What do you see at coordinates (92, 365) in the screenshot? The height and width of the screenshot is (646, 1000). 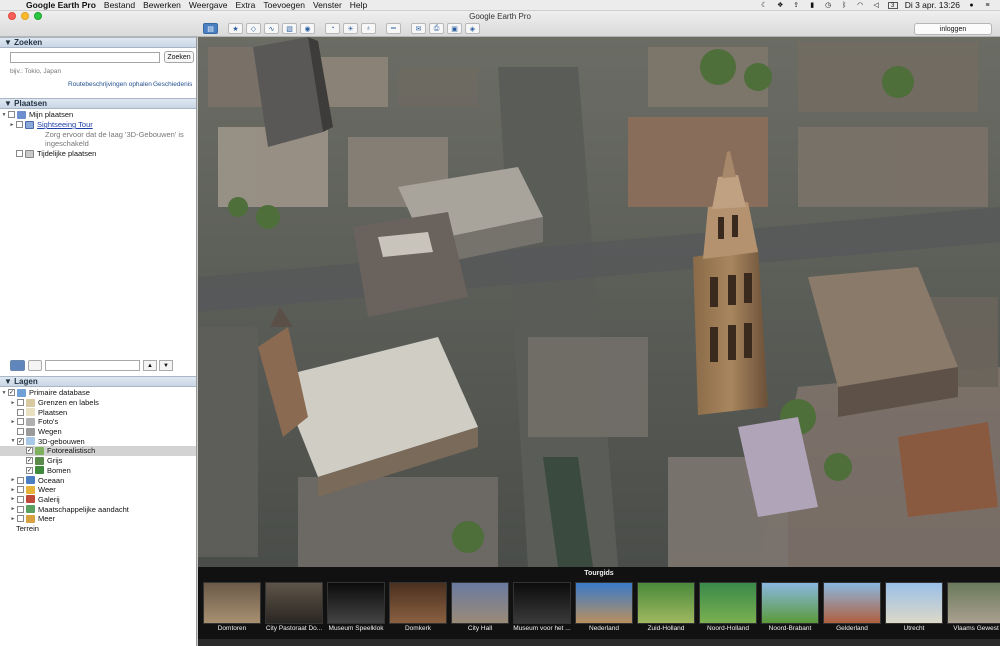 I see `places-filter-input` at bounding box center [92, 365].